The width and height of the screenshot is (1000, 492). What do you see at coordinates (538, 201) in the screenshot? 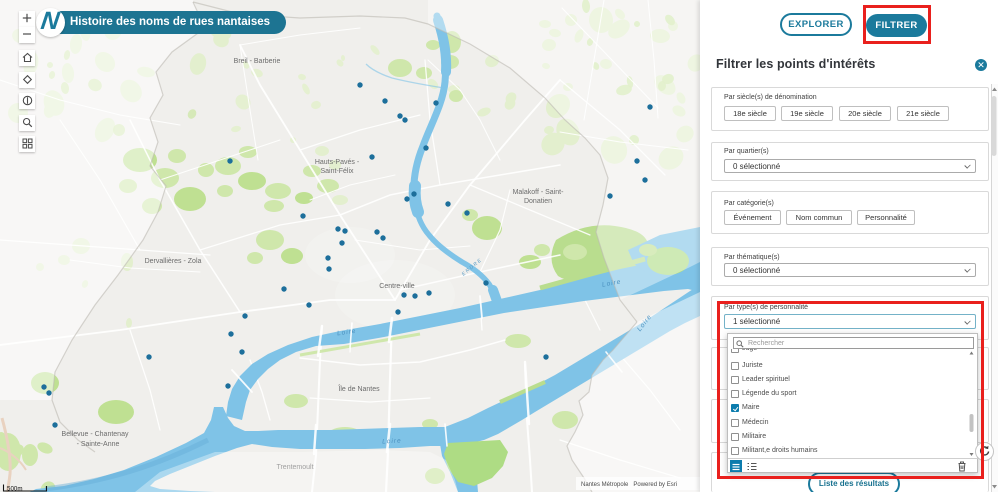
I see `svg-text: Donatien` at bounding box center [538, 201].